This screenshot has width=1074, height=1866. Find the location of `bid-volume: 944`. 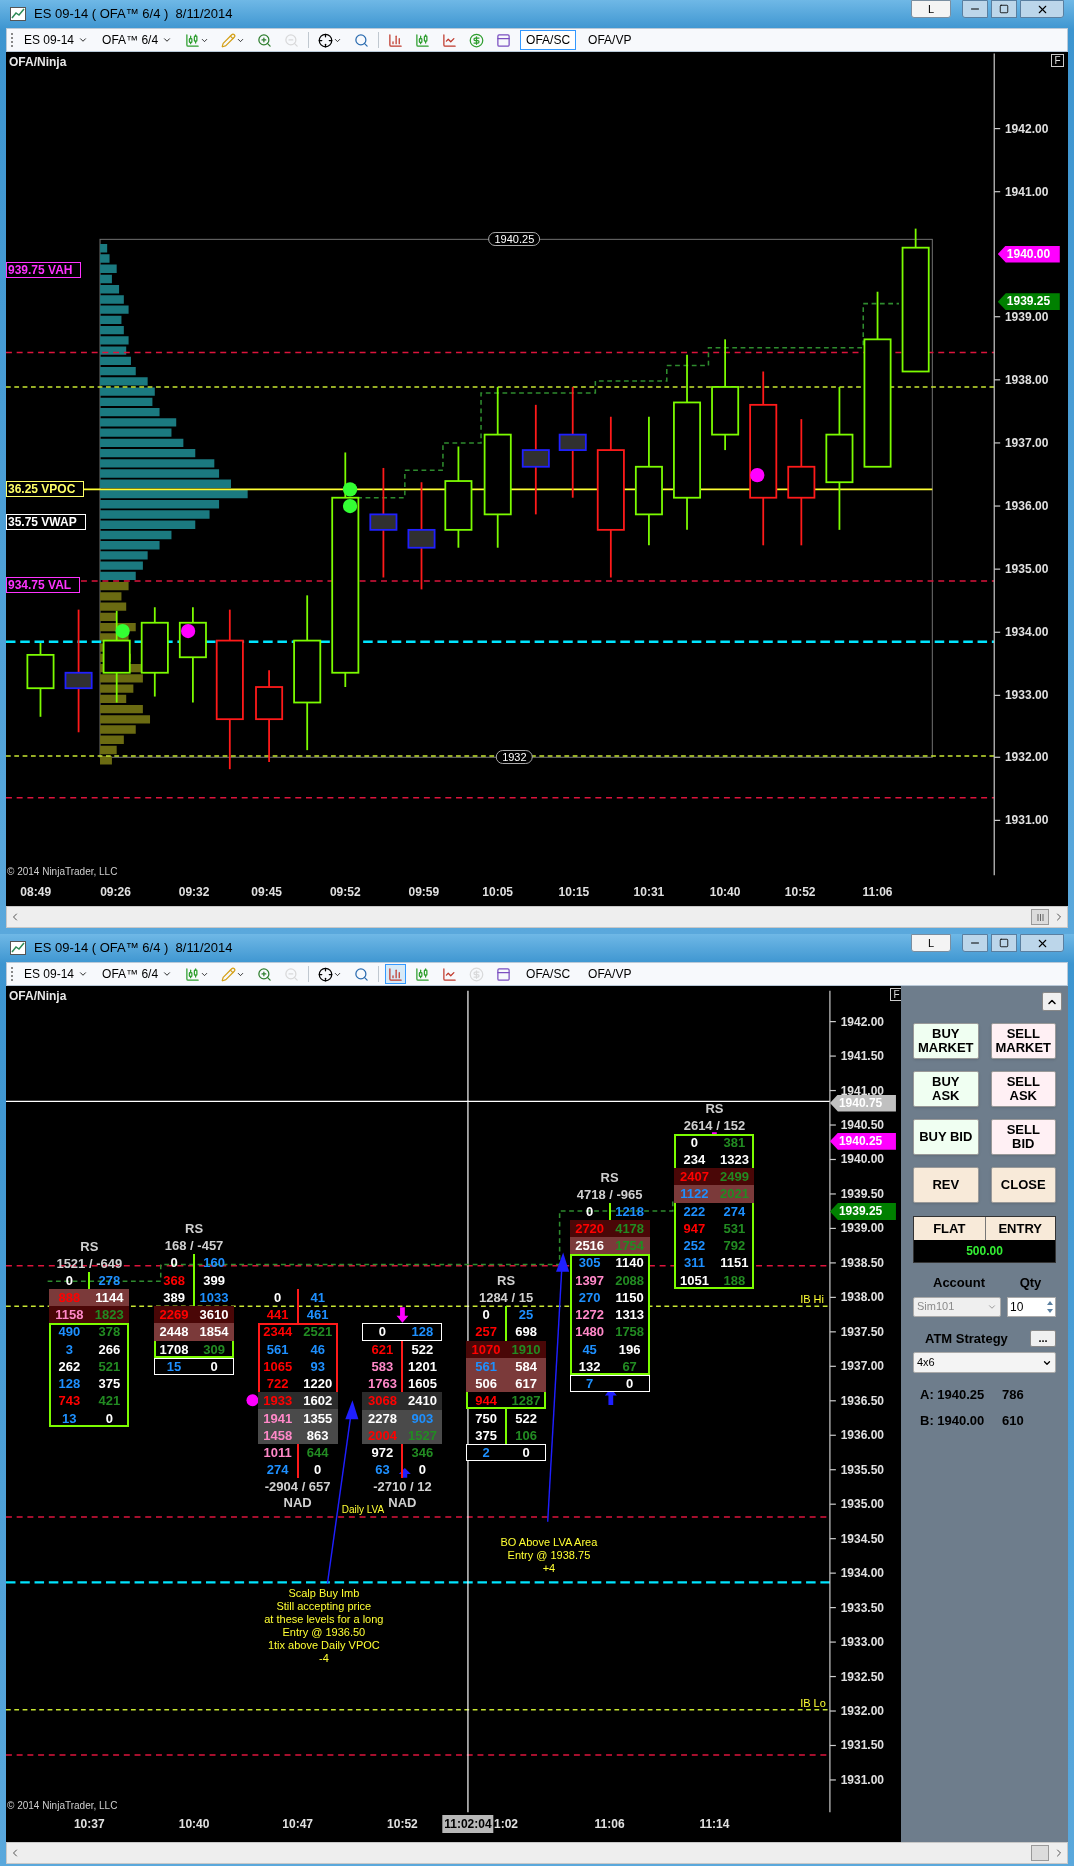

bid-volume: 944 is located at coordinates (486, 1401).